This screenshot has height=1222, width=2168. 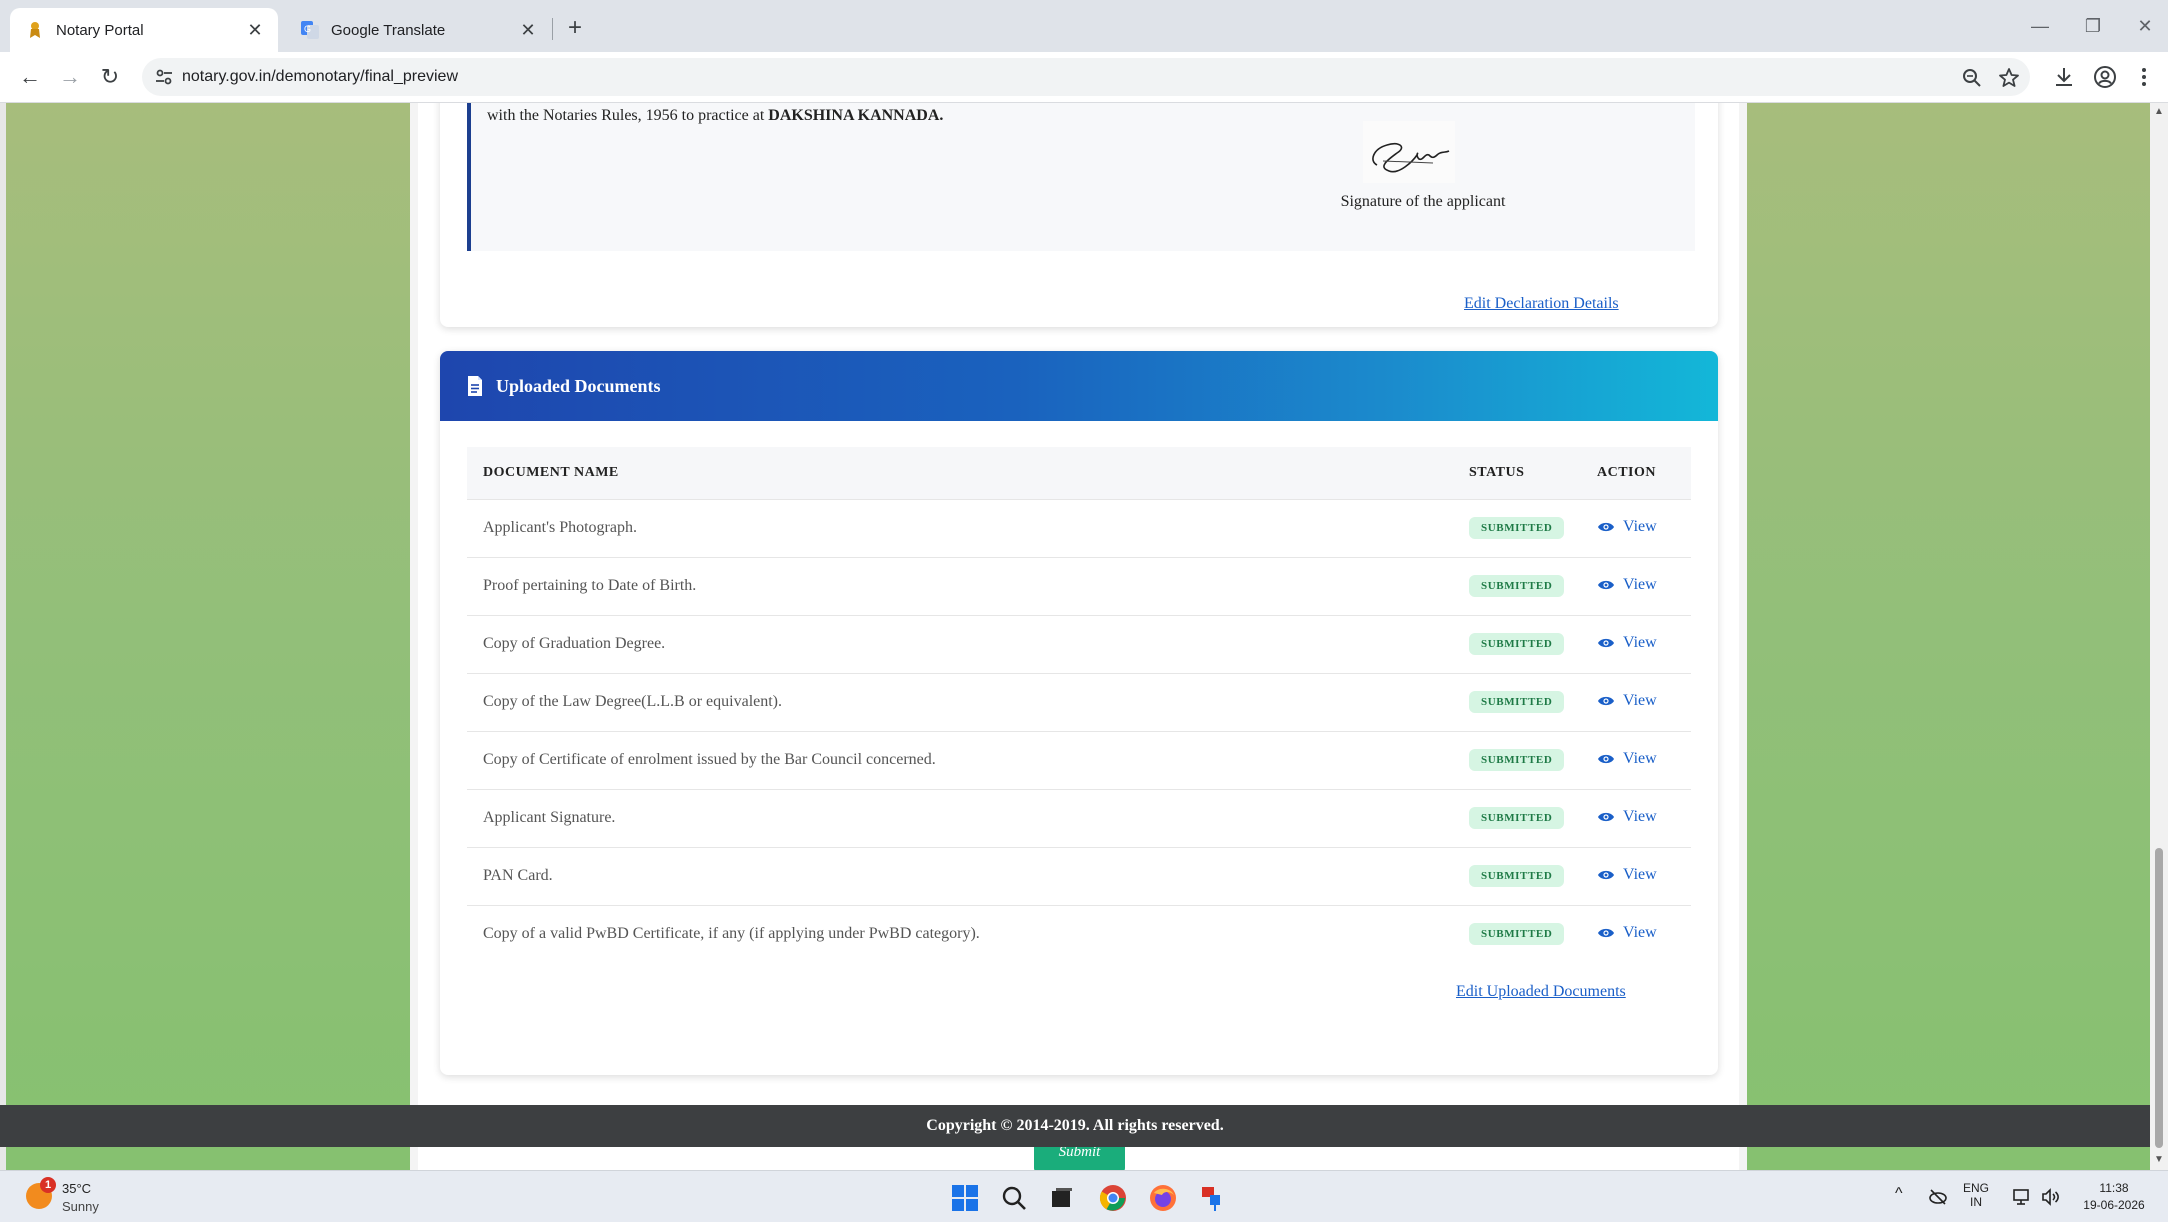 What do you see at coordinates (2022, 1197) in the screenshot?
I see `network-icon` at bounding box center [2022, 1197].